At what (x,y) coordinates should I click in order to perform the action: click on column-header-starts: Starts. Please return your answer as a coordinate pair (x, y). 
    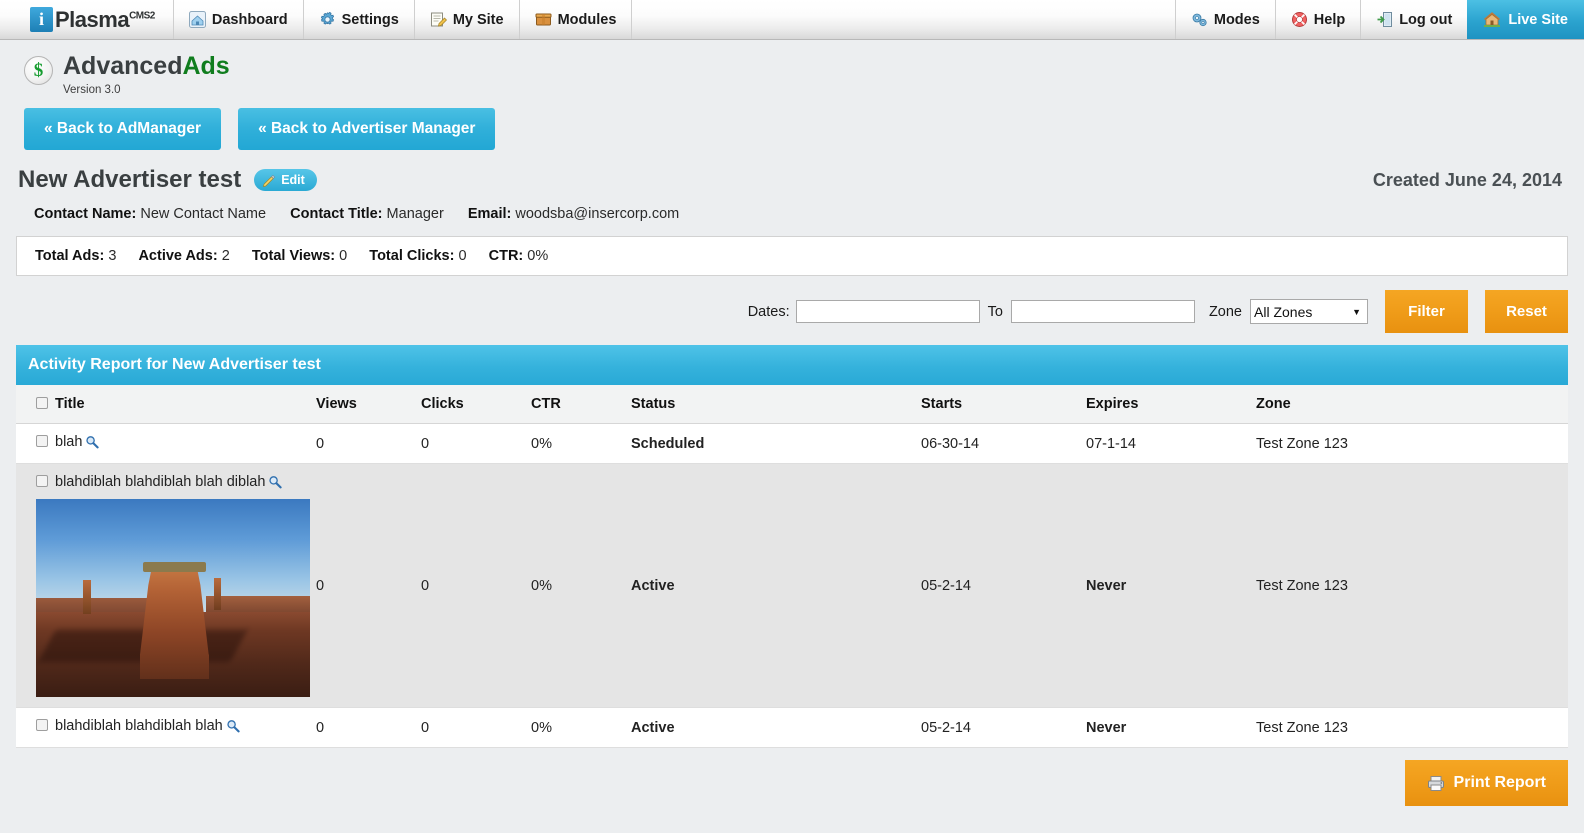
    Looking at the image, I should click on (1003, 404).